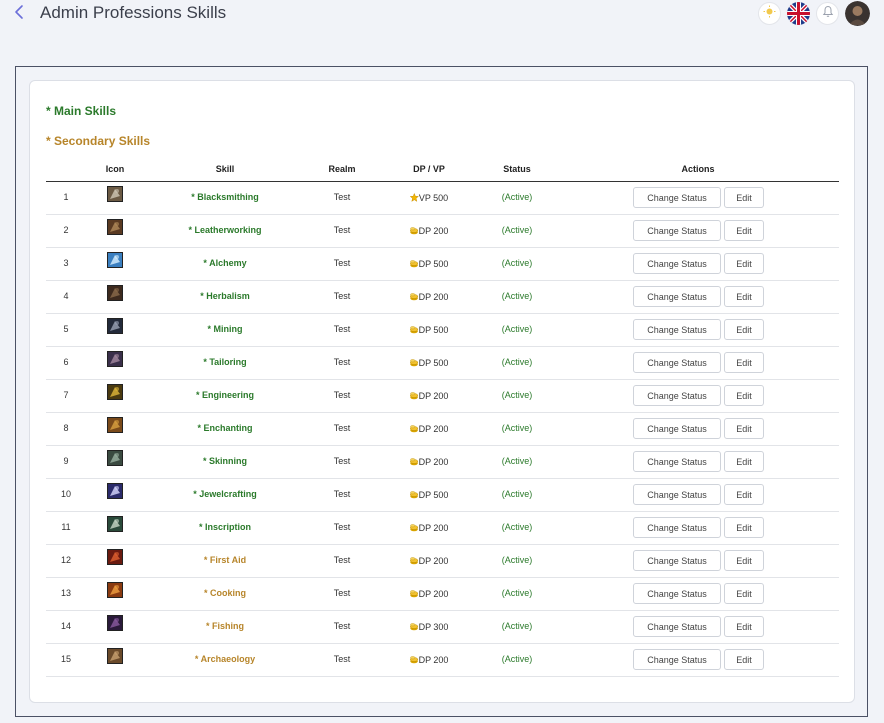 This screenshot has height=723, width=884. I want to click on column-header-skill: Skill, so click(225, 169).